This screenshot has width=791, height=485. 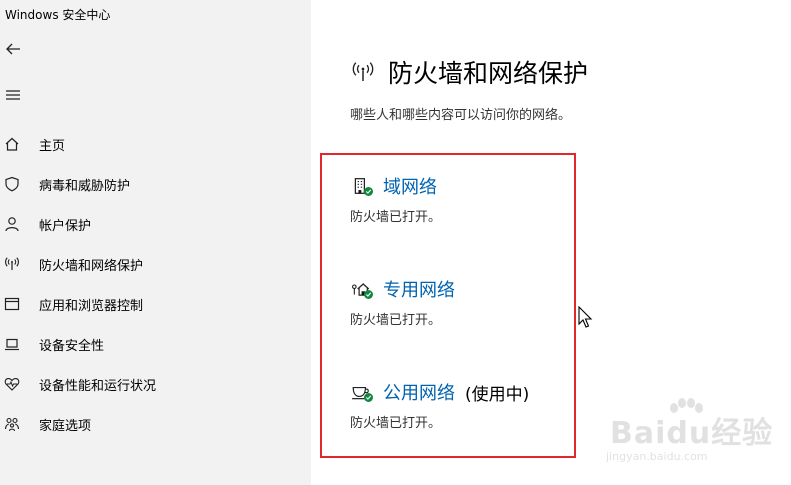 What do you see at coordinates (155, 304) in the screenshot?
I see `sidebar-item-app-browser-control: 应用和浏览器控制` at bounding box center [155, 304].